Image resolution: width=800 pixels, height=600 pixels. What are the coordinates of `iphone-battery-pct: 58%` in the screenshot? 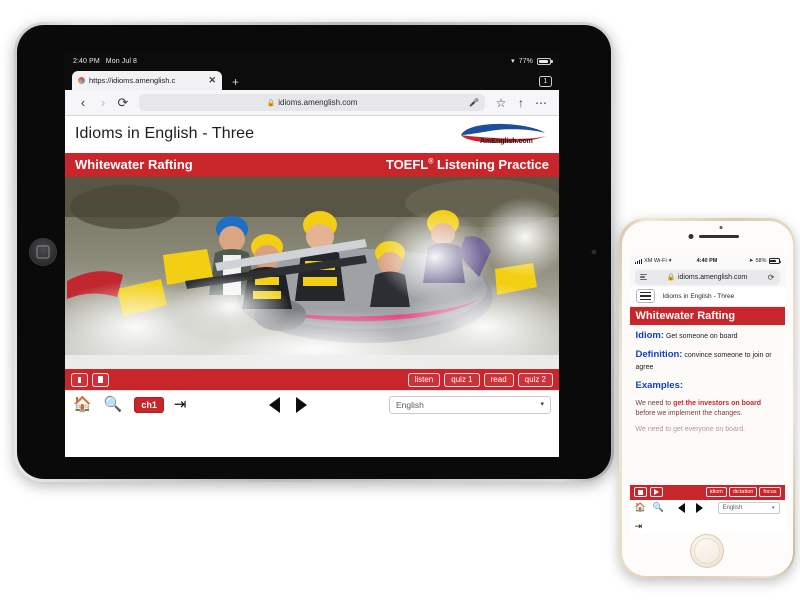 It's located at (761, 261).